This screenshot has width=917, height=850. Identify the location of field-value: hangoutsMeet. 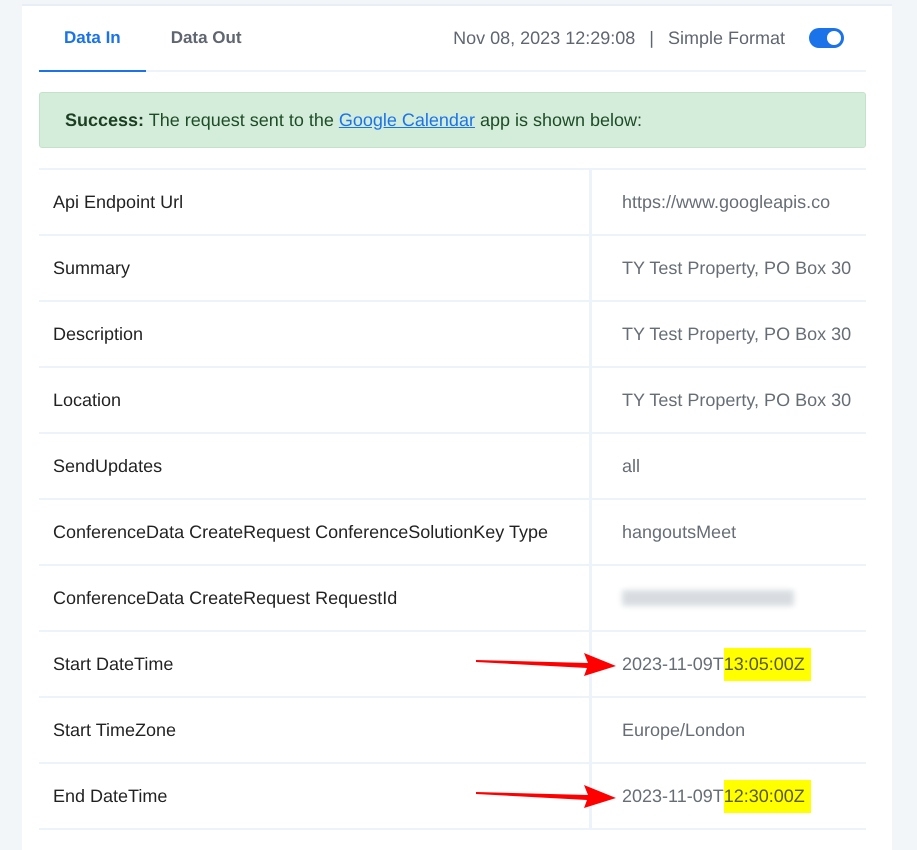
(679, 532).